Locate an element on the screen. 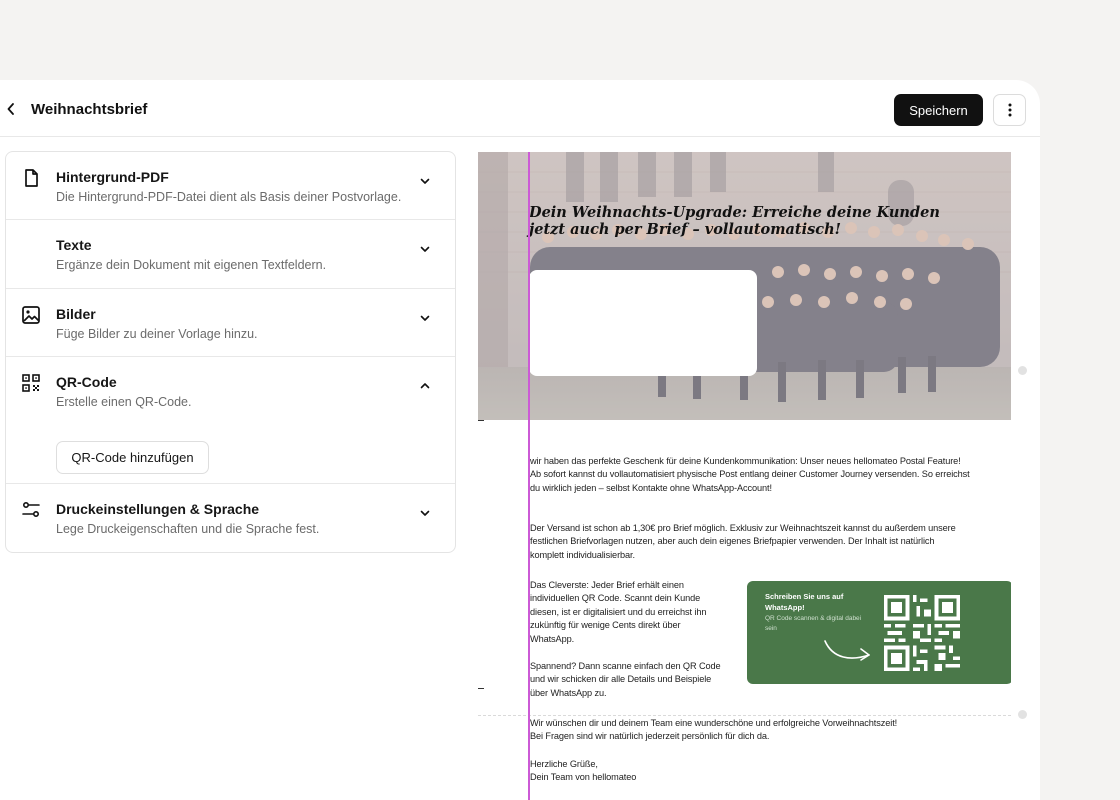  arrow-right-icon is located at coordinates (847, 650).